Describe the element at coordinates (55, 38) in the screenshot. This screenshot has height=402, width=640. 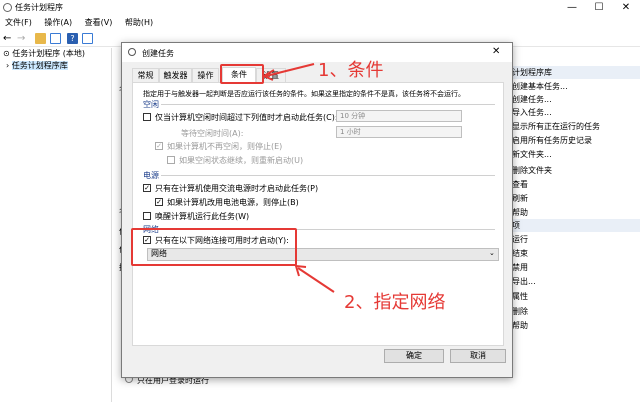
I see `console-tree-icon` at that location.